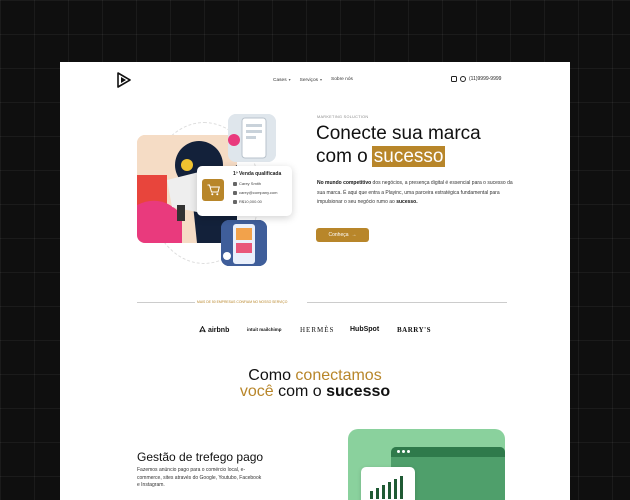 The width and height of the screenshot is (630, 500). Describe the element at coordinates (317, 330) in the screenshot. I see `hermes-logo: HERMÈS` at that location.